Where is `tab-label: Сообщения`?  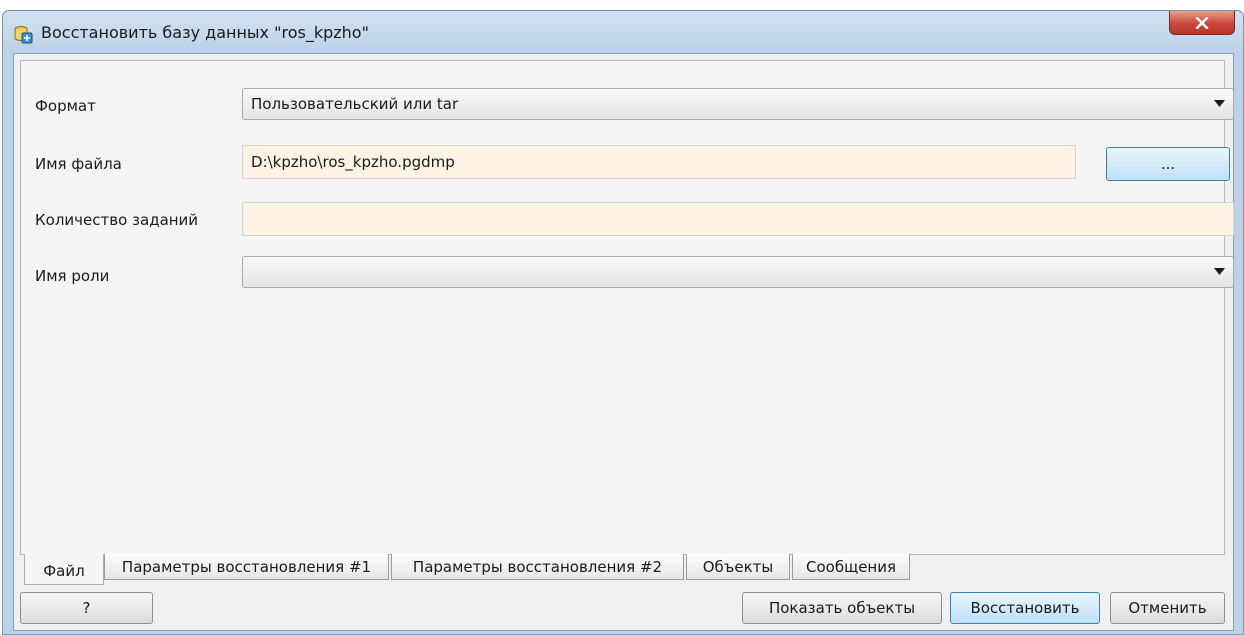
tab-label: Сообщения is located at coordinates (850, 566).